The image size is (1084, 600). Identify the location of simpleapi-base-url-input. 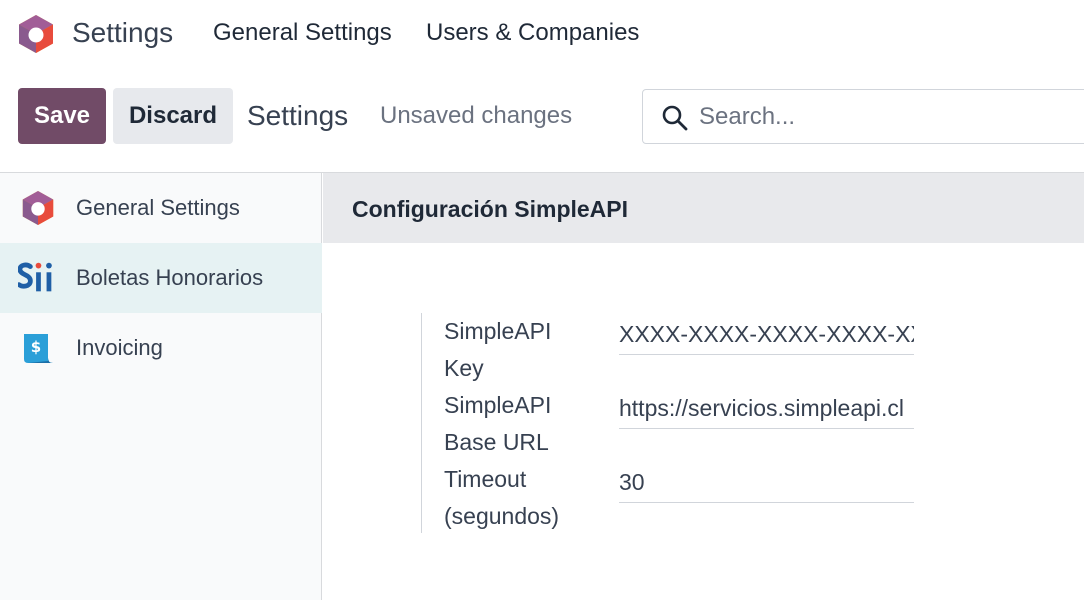
(766, 409).